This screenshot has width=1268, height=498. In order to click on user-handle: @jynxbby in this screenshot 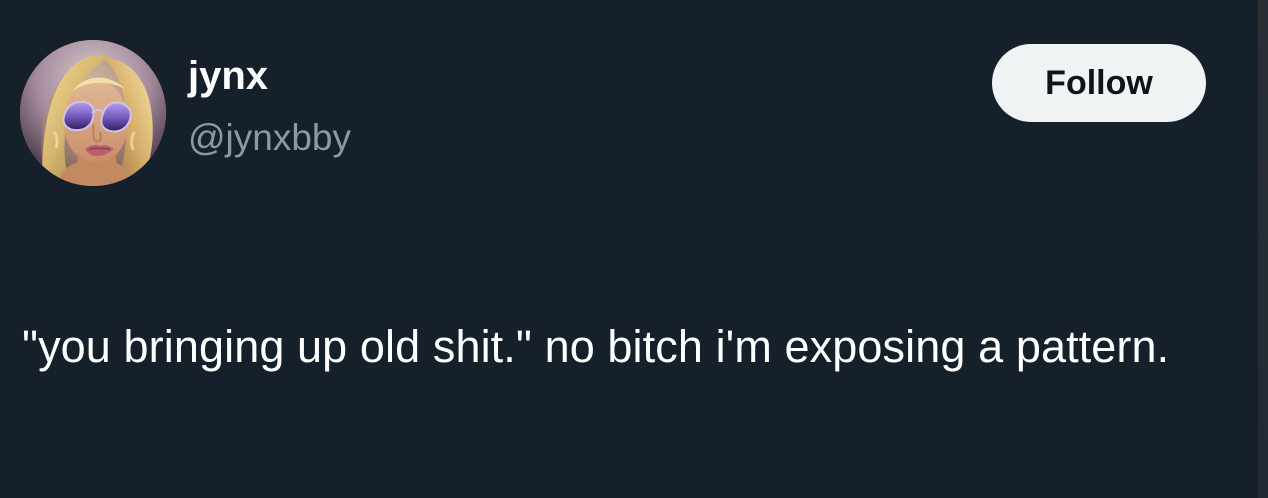, I will do `click(269, 138)`.